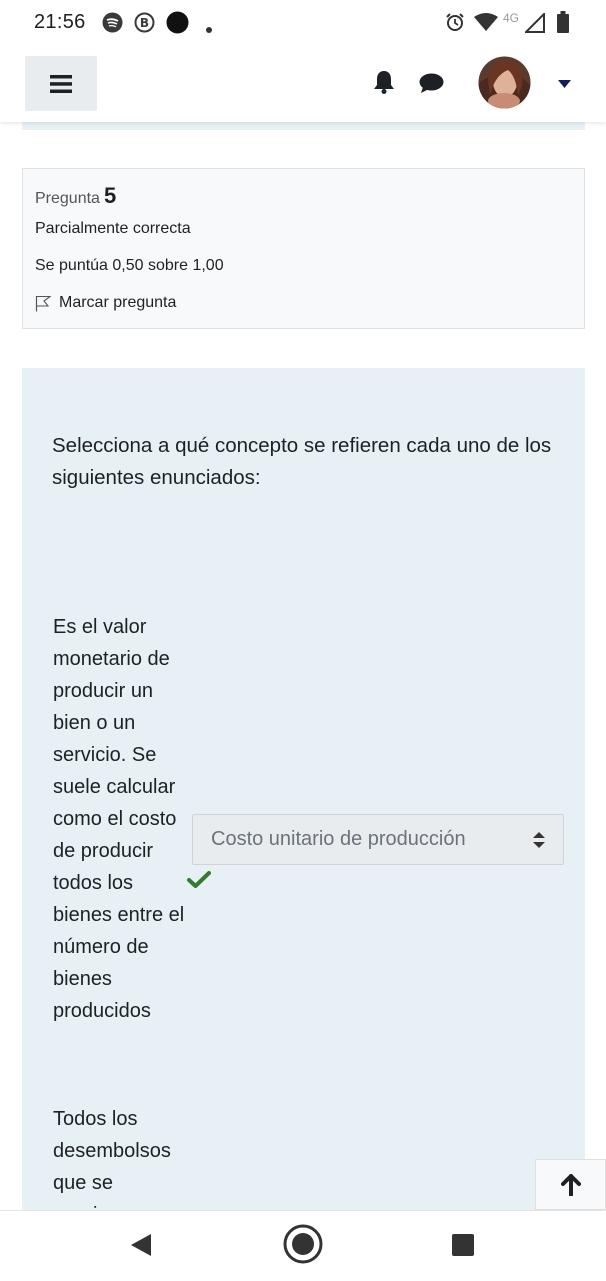 This screenshot has height=1281, width=606. Describe the element at coordinates (563, 24) in the screenshot. I see `battery-icon` at that location.